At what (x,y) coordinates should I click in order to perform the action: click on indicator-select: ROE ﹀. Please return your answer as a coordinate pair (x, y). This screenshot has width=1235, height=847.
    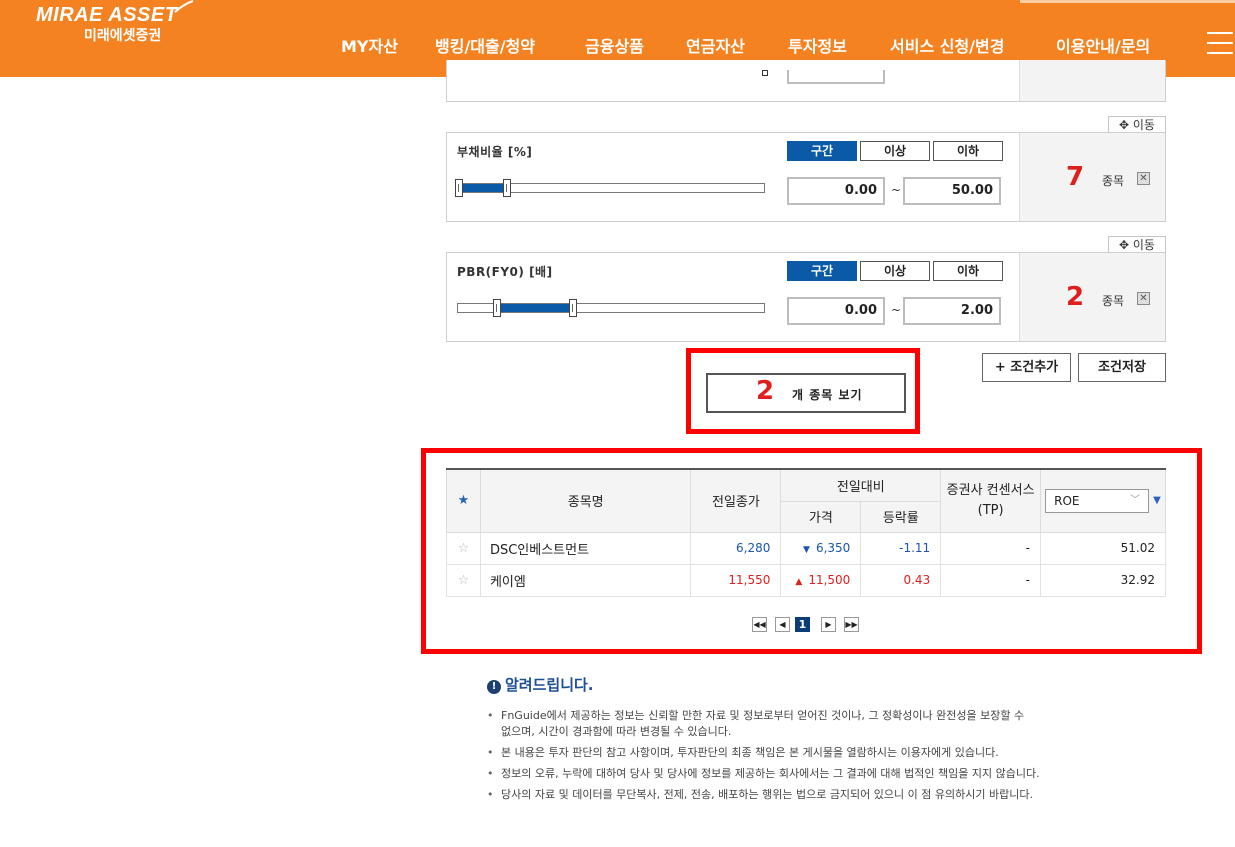
    Looking at the image, I should click on (1097, 500).